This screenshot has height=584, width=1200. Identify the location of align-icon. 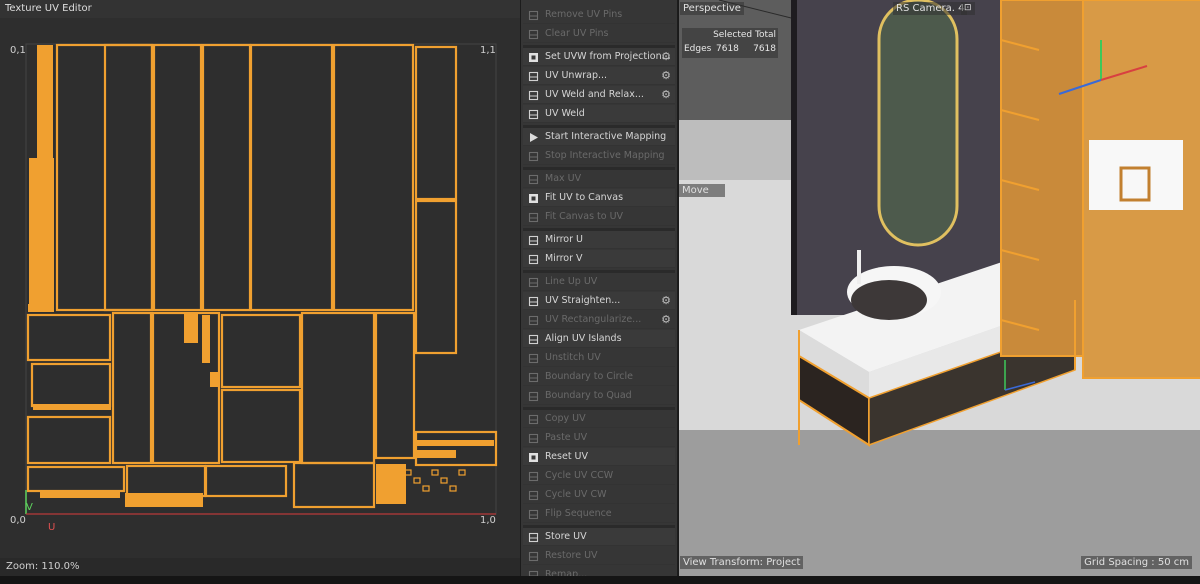
(533, 339).